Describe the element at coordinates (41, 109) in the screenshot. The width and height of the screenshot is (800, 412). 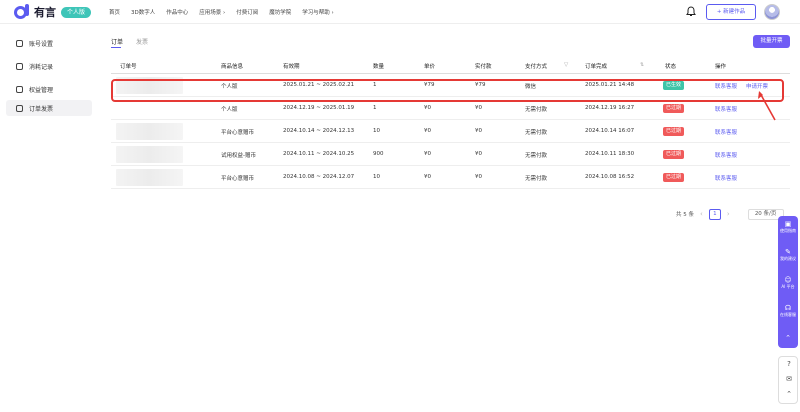
I see `sidebar-item-label: 订单发票` at that location.